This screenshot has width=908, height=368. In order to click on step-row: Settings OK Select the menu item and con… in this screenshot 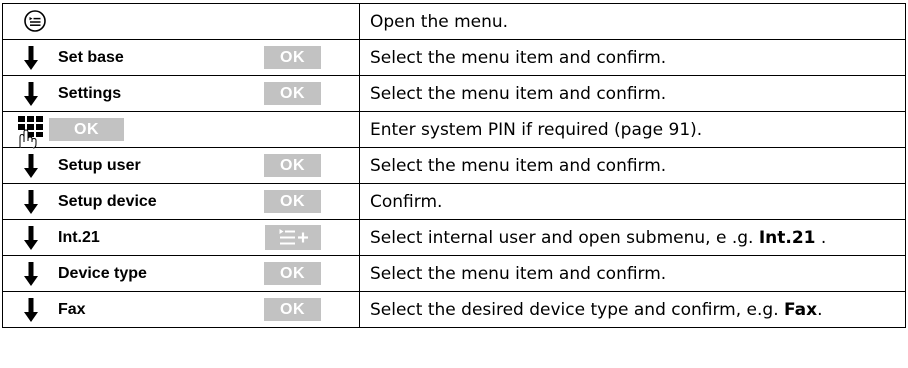, I will do `click(454, 93)`.